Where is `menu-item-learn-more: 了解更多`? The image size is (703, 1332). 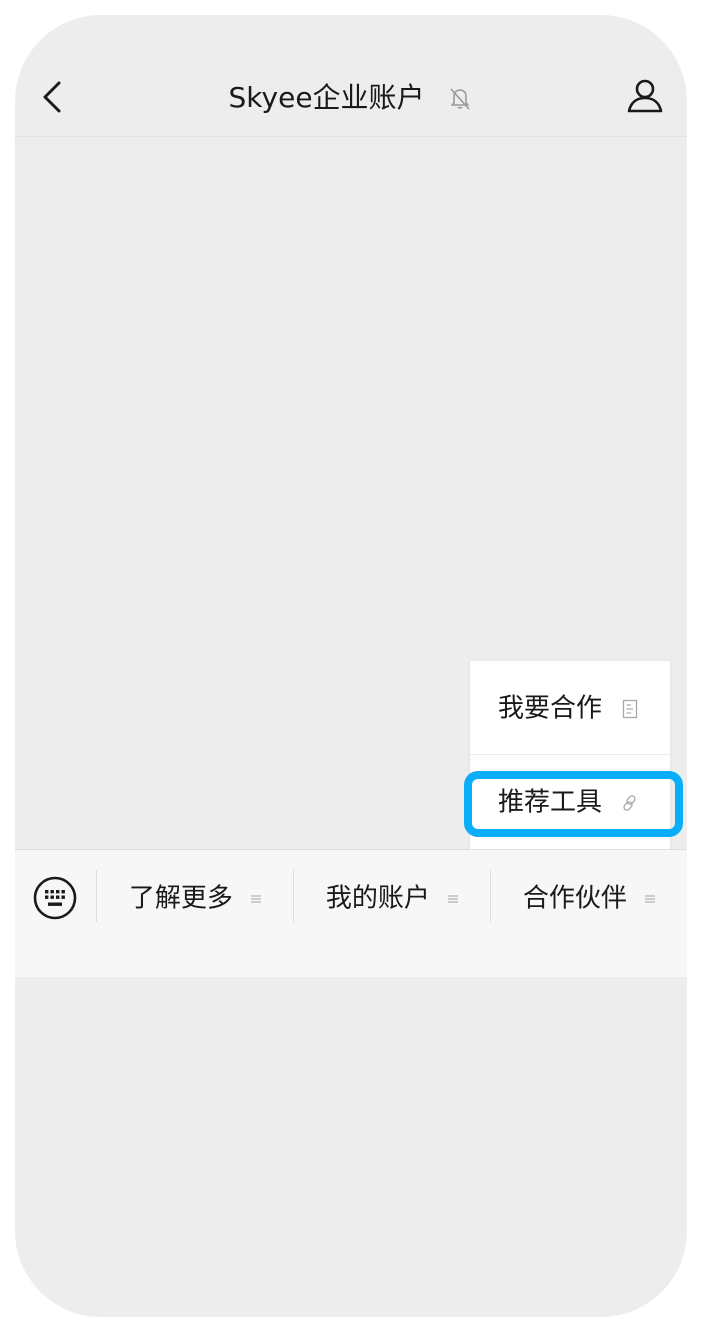 menu-item-learn-more: 了解更多 is located at coordinates (195, 898).